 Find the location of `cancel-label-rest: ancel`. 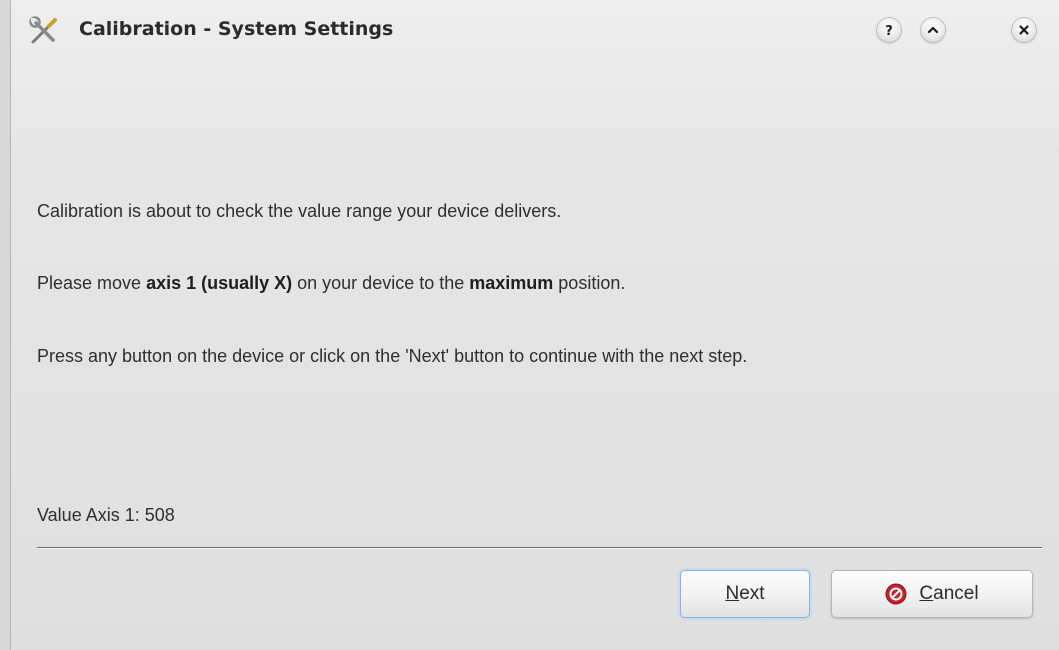

cancel-label-rest: ancel is located at coordinates (956, 593).